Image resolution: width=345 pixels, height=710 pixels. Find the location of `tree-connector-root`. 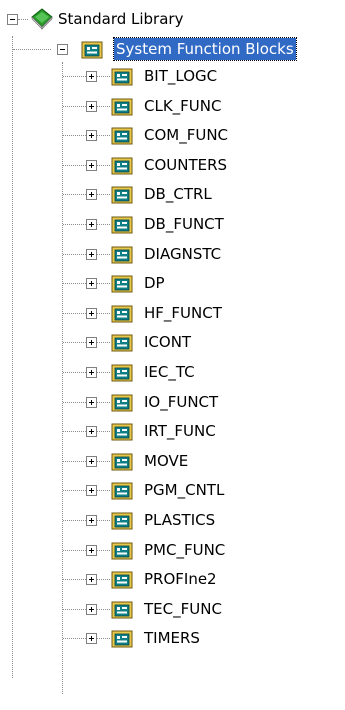

tree-connector-root is located at coordinates (12, 357).